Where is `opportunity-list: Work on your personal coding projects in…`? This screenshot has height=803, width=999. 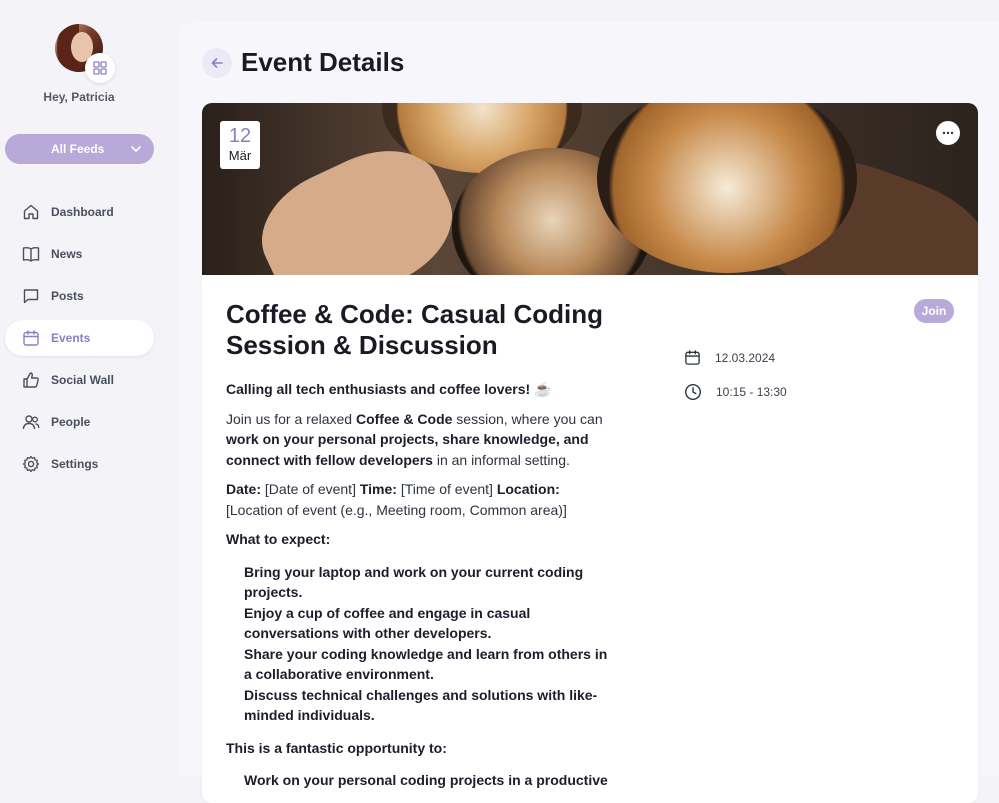 opportunity-list: Work on your personal coding projects in… is located at coordinates (421, 780).